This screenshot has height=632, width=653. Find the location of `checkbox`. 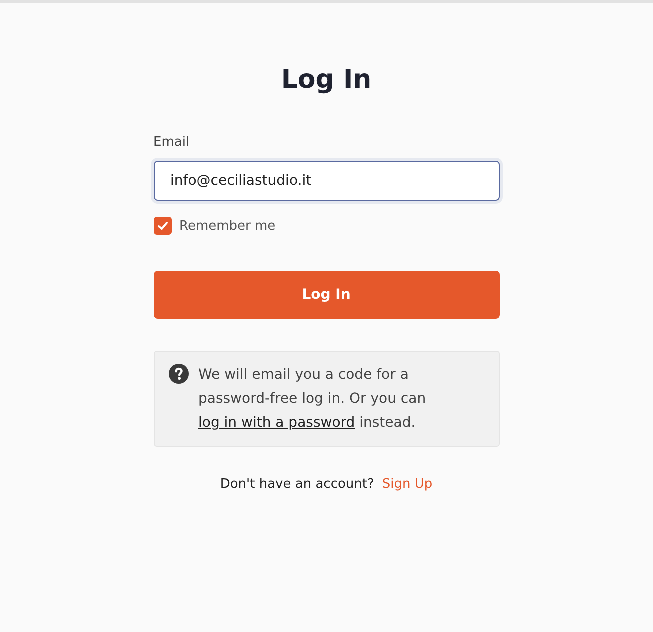

checkbox is located at coordinates (163, 226).